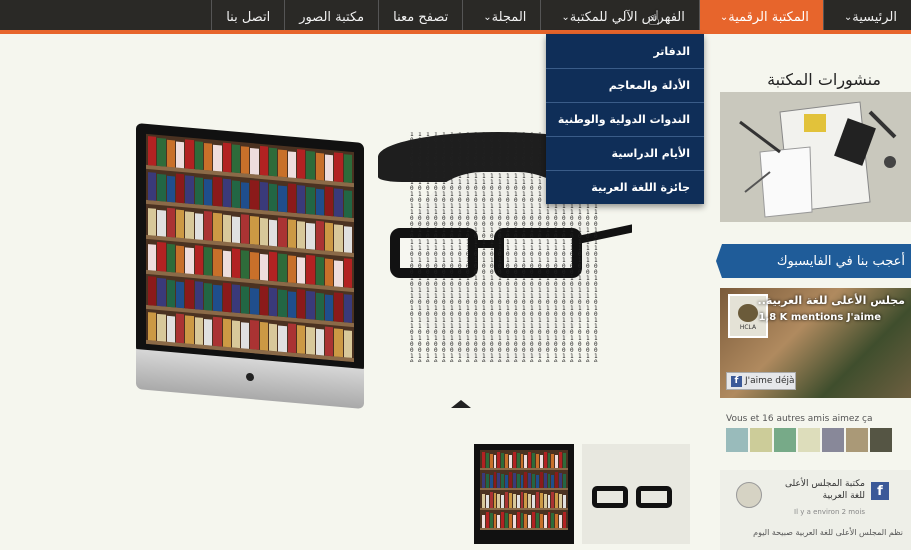 The width and height of the screenshot is (911, 550). Describe the element at coordinates (815, 157) in the screenshot. I see `publications-image` at that location.